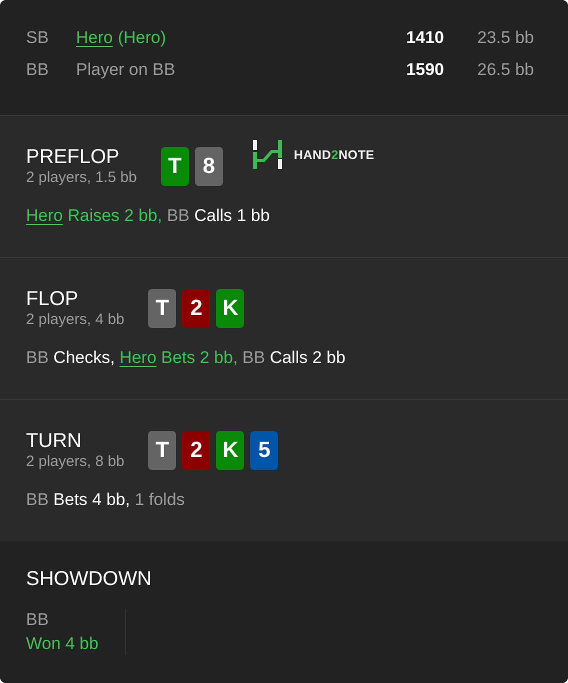 The image size is (568, 683). Describe the element at coordinates (75, 320) in the screenshot. I see `street-summary: 2 players, 4 bb` at that location.